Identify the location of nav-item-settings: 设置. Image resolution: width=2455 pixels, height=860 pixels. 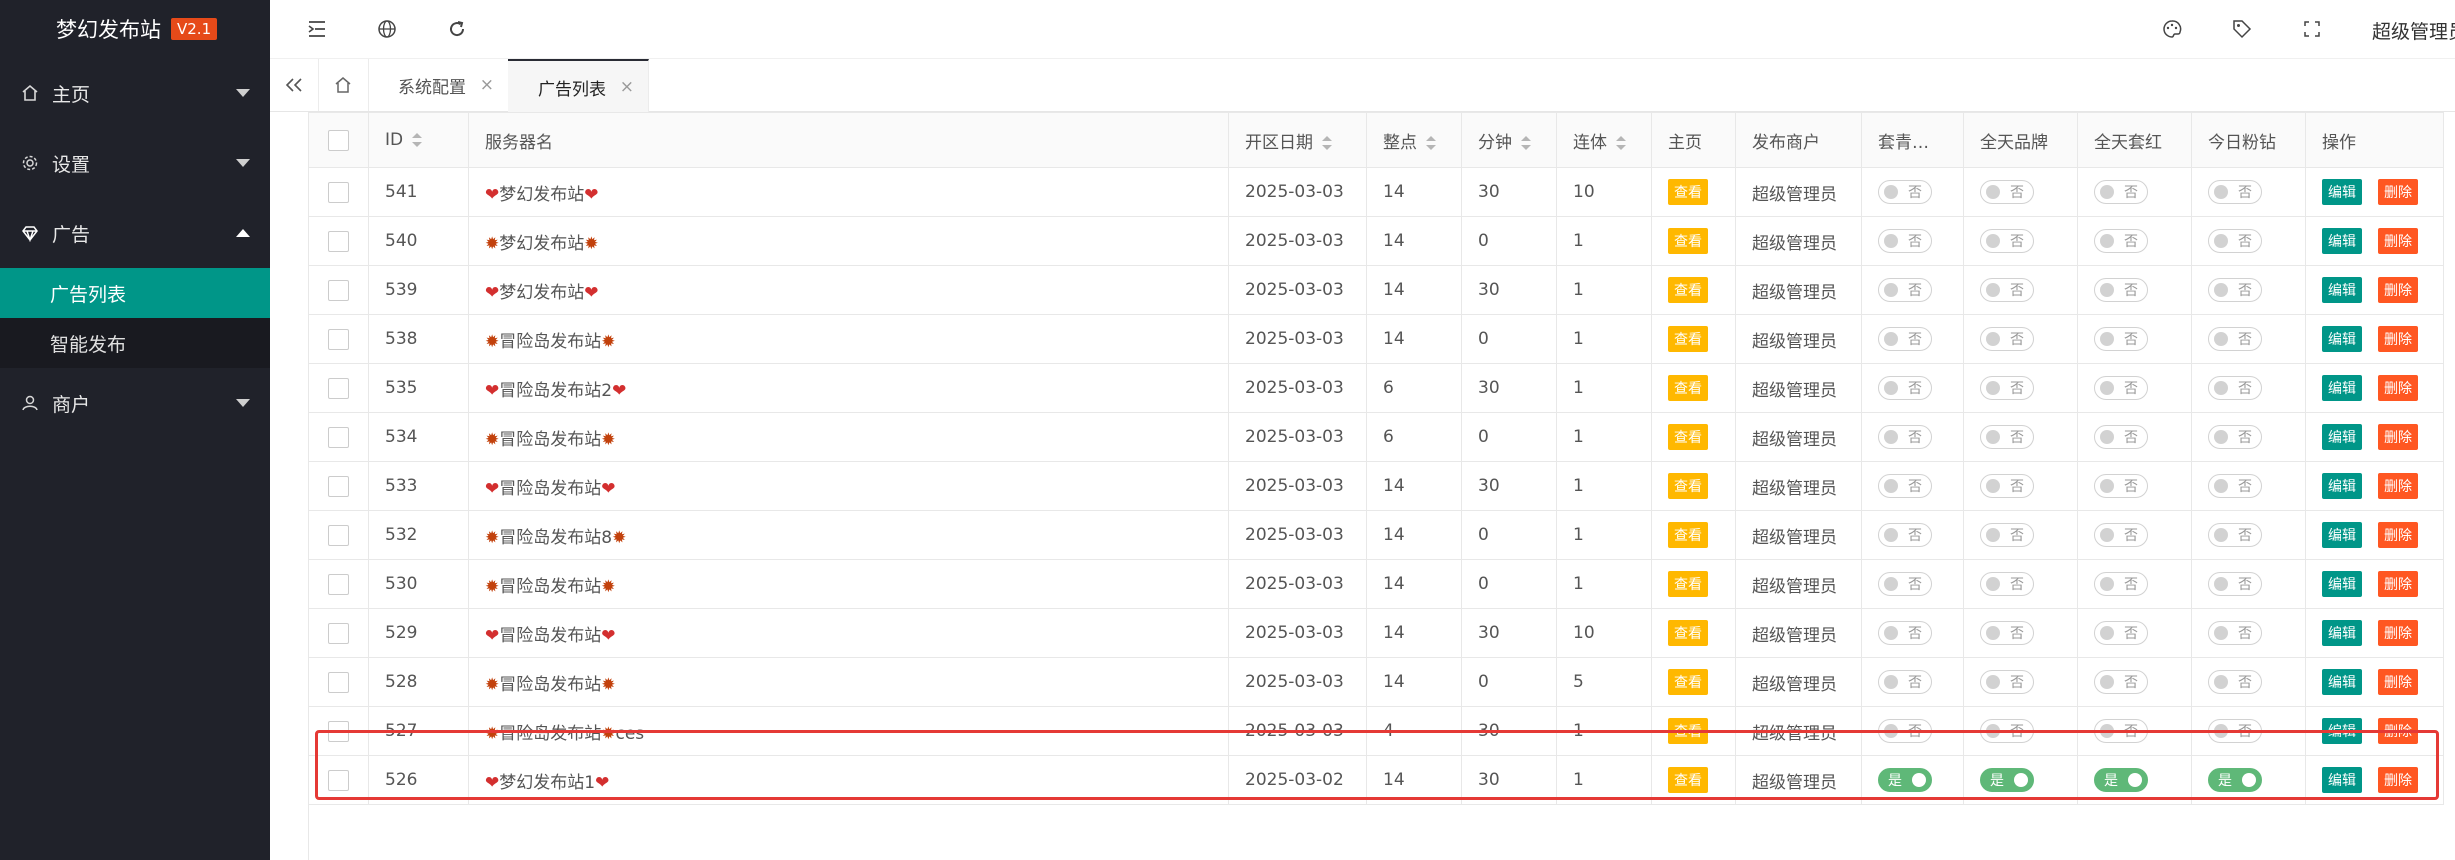
(135, 163).